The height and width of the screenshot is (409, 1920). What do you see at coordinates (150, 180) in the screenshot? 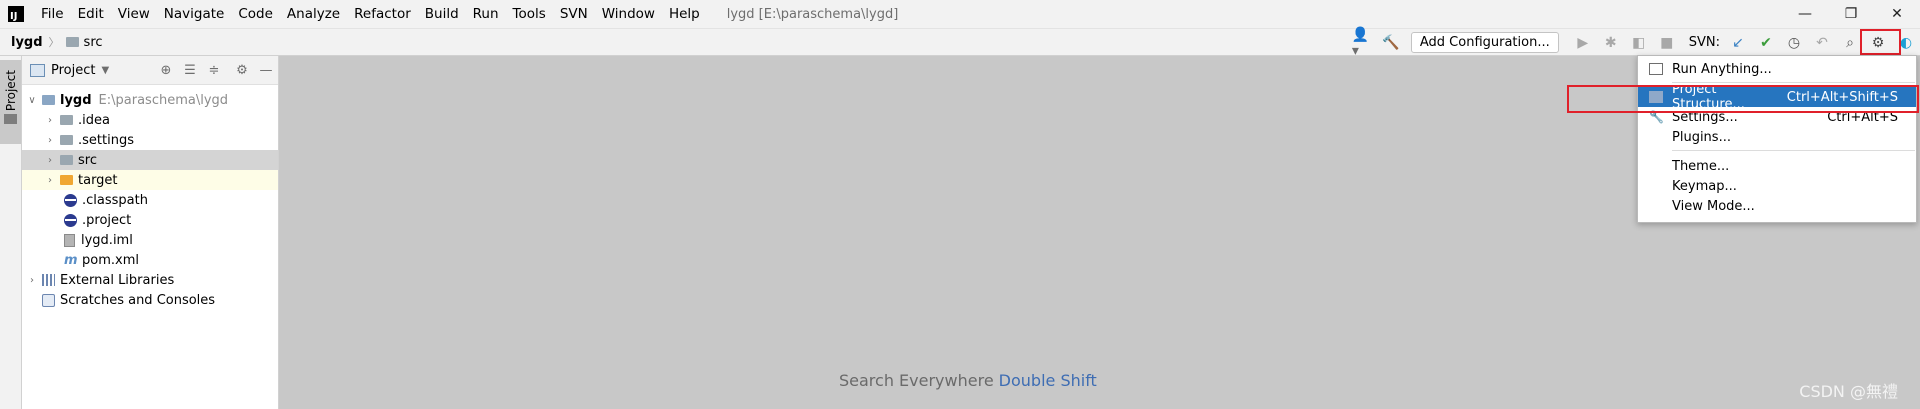
I see `tree-row-target: › target` at bounding box center [150, 180].